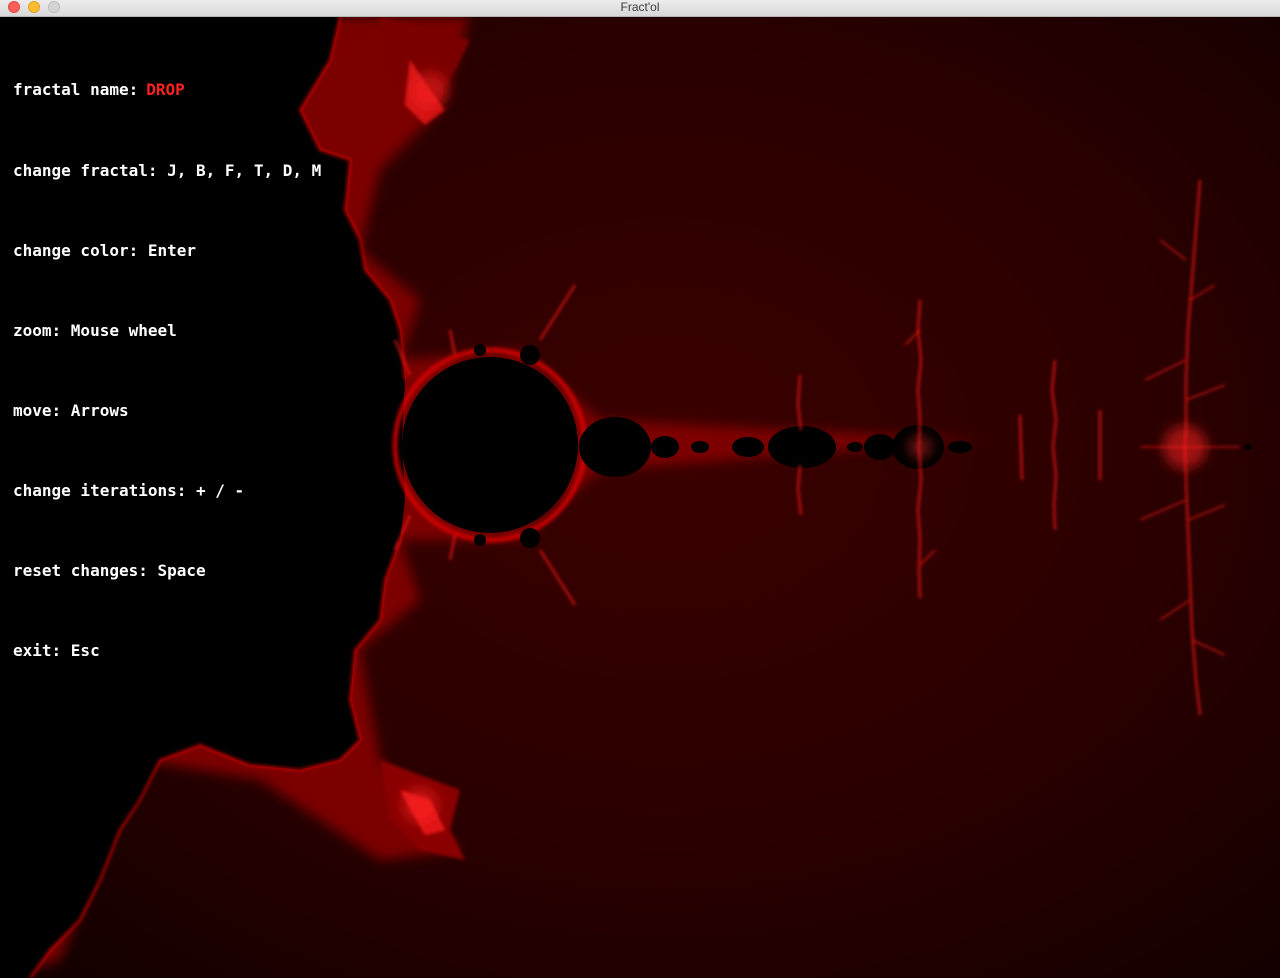 Image resolution: width=1280 pixels, height=978 pixels. I want to click on window-title: Fract'ol, so click(640, 7).